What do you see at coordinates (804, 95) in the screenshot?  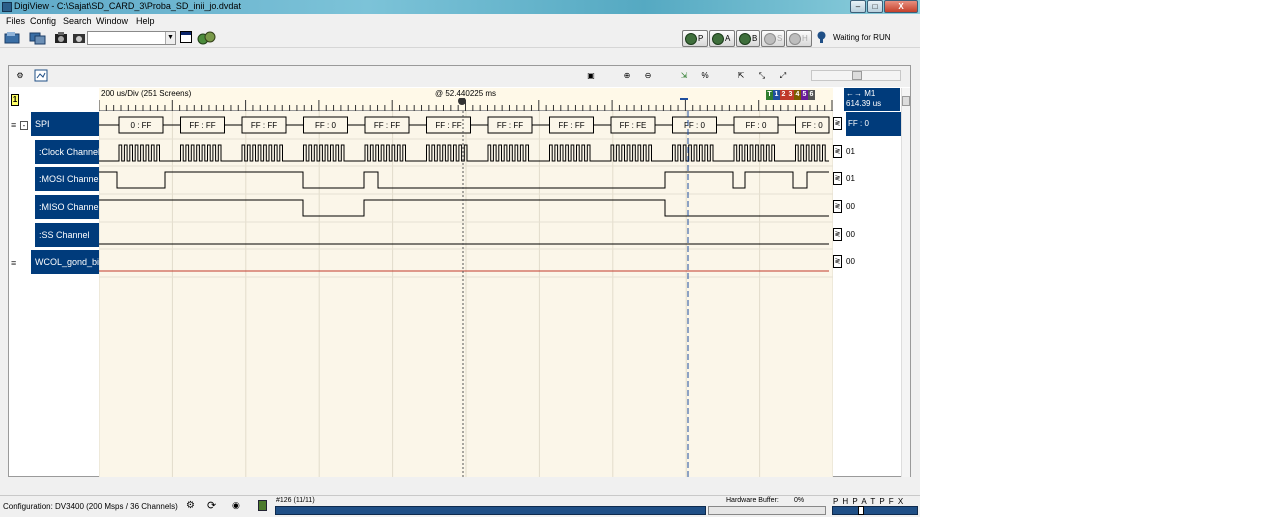 I see `marker-5: 5` at bounding box center [804, 95].